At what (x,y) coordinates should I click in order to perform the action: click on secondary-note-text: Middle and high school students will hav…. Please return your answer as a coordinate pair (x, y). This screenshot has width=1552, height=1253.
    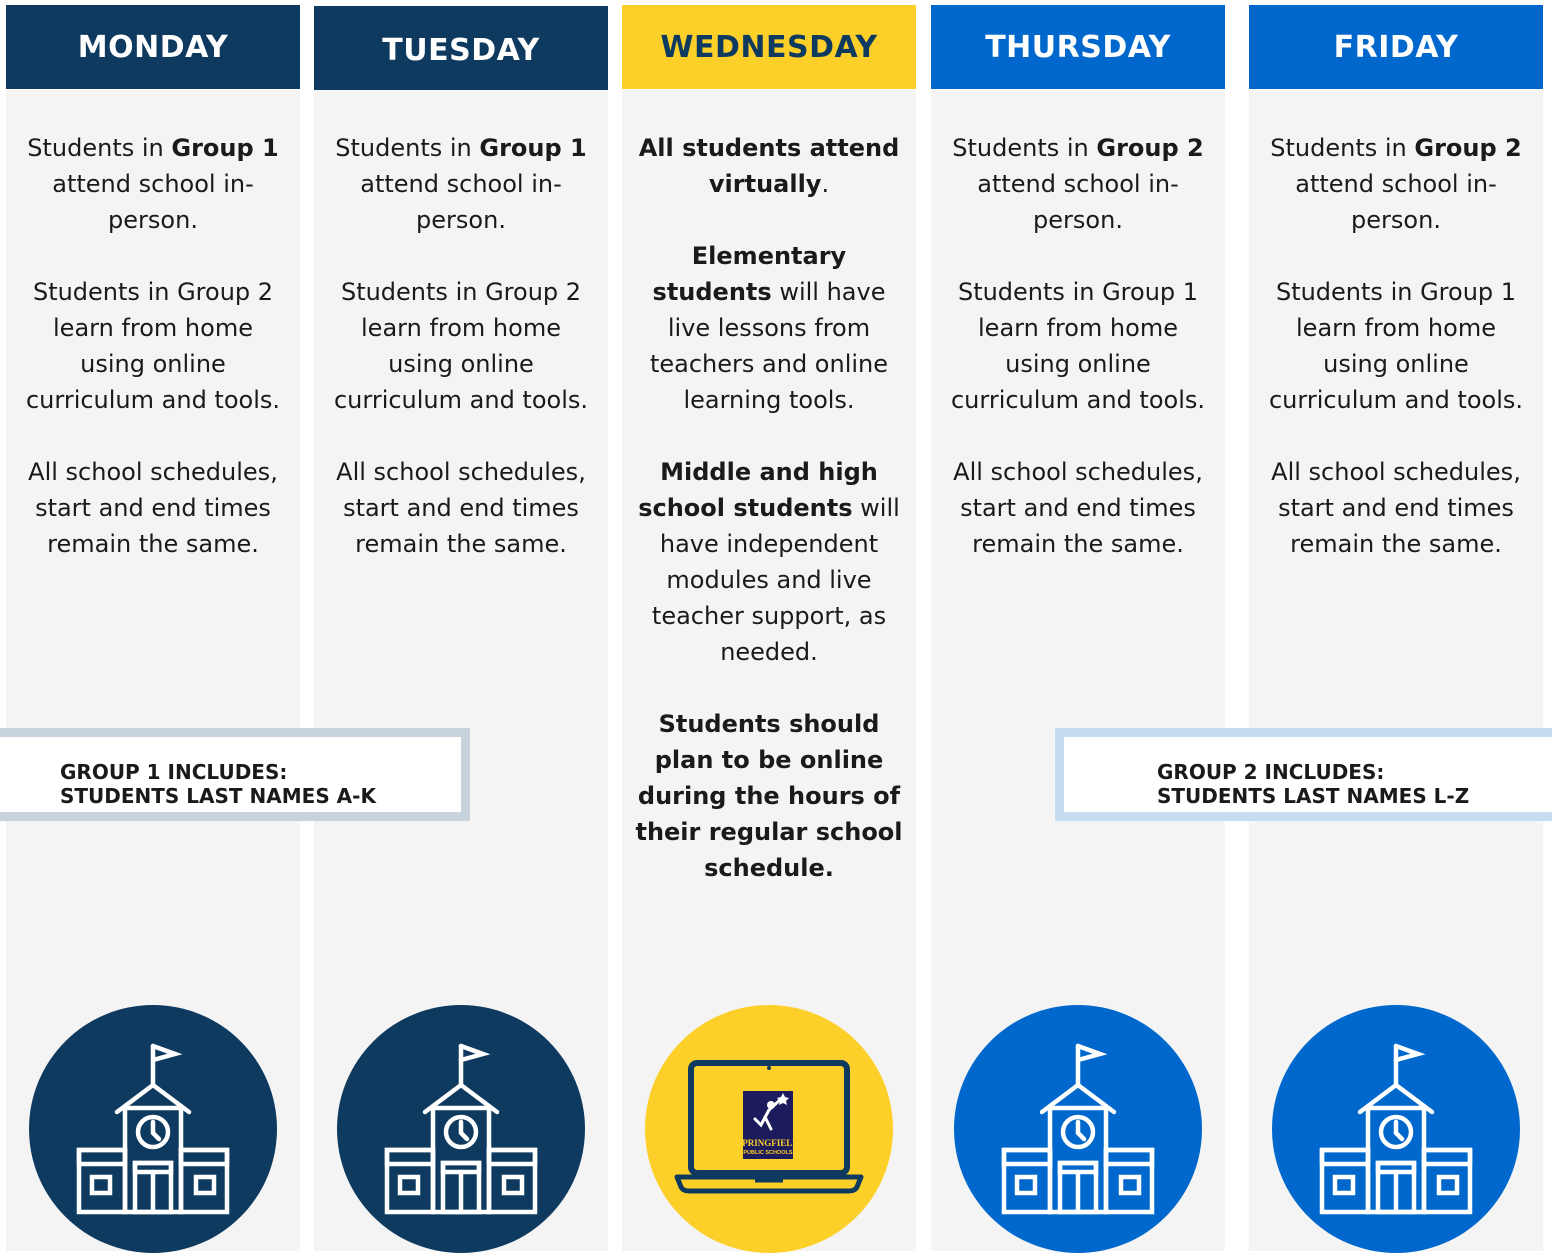
    Looking at the image, I should click on (769, 562).